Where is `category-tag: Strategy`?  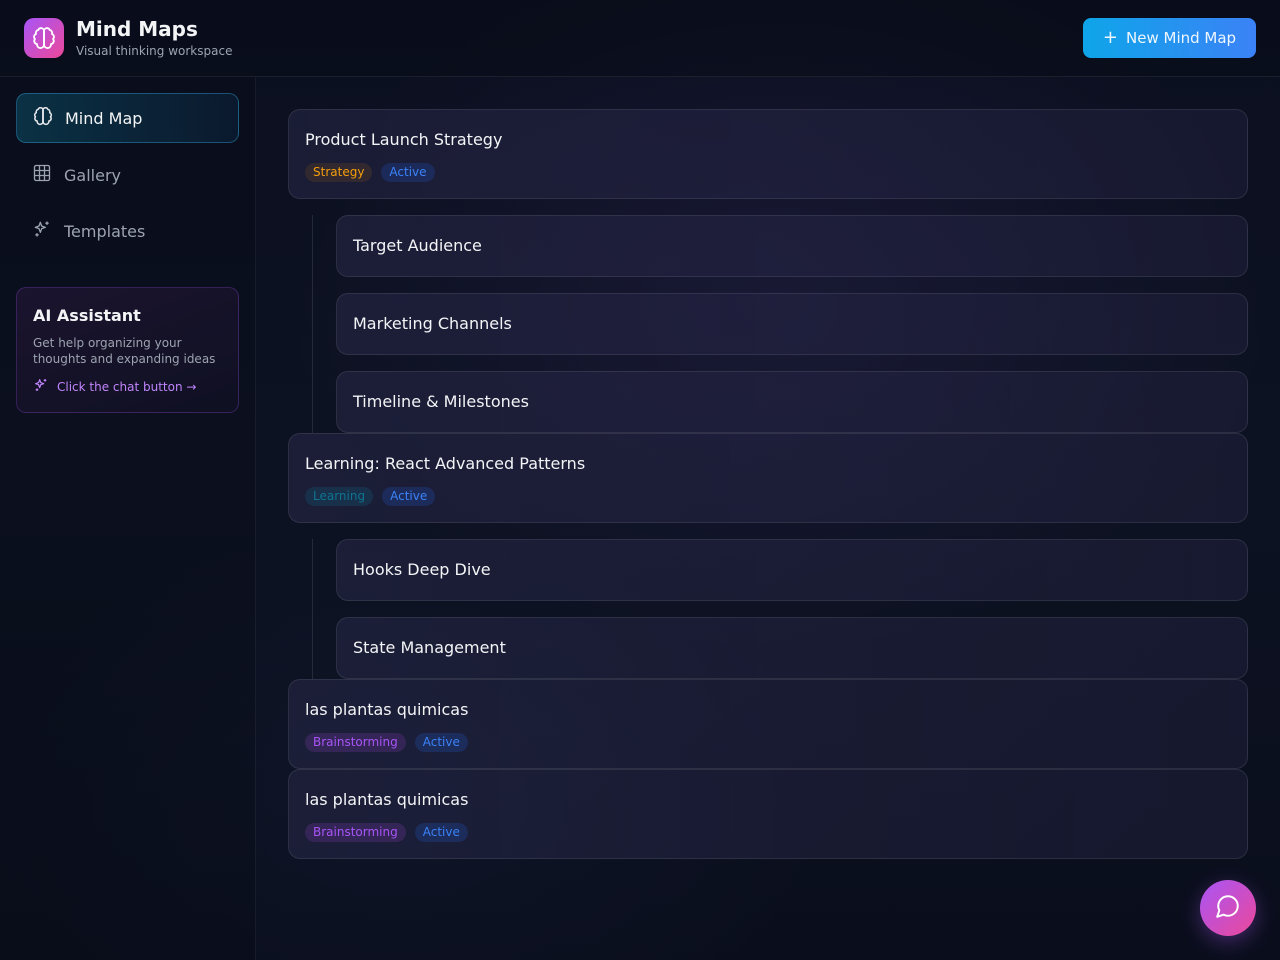
category-tag: Strategy is located at coordinates (339, 172).